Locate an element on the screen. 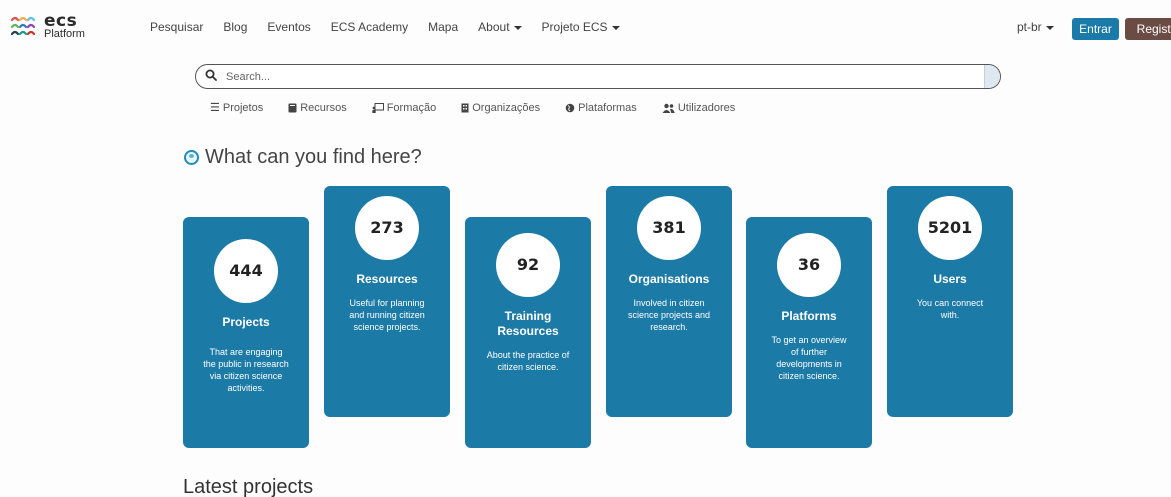  ecs-logo: ecs Platform is located at coordinates (46, 26).